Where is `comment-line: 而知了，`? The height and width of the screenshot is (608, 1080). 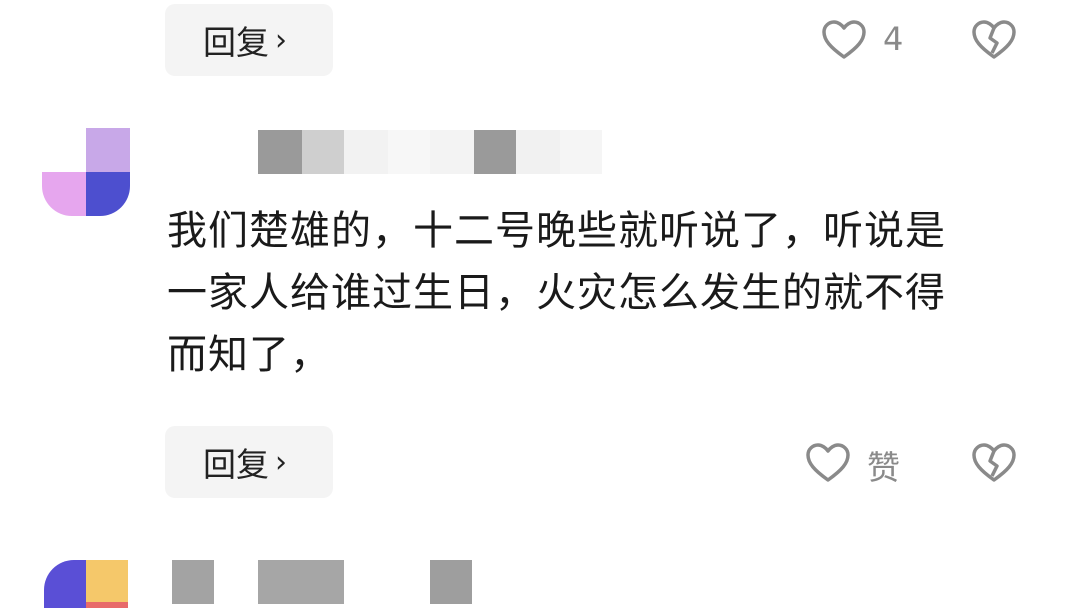
comment-line: 而知了， is located at coordinates (249, 355).